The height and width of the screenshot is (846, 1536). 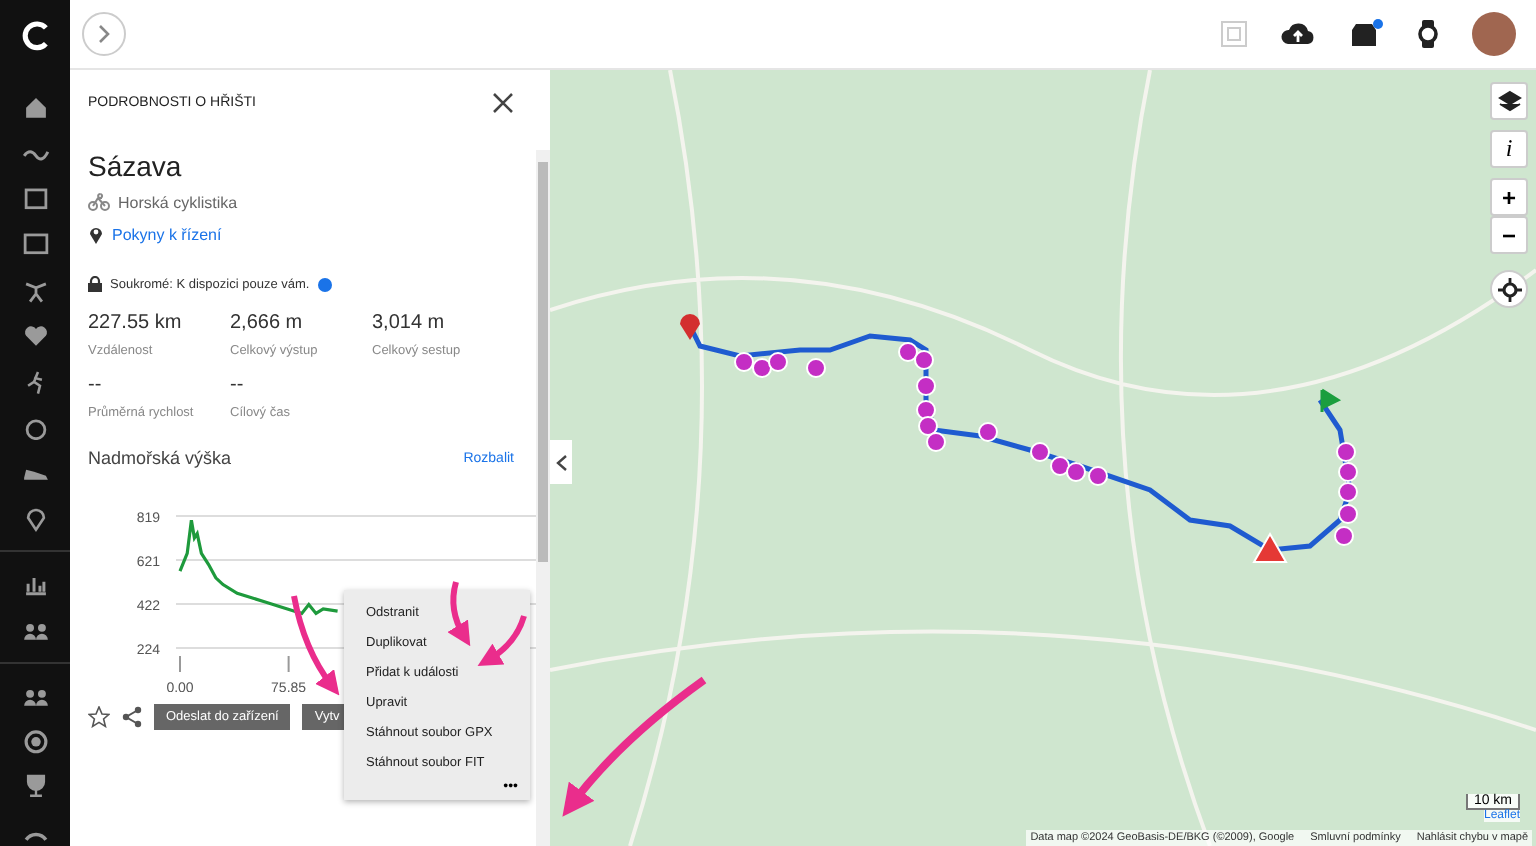 I want to click on directions-link: Pokyny k řízení, so click(x=167, y=234).